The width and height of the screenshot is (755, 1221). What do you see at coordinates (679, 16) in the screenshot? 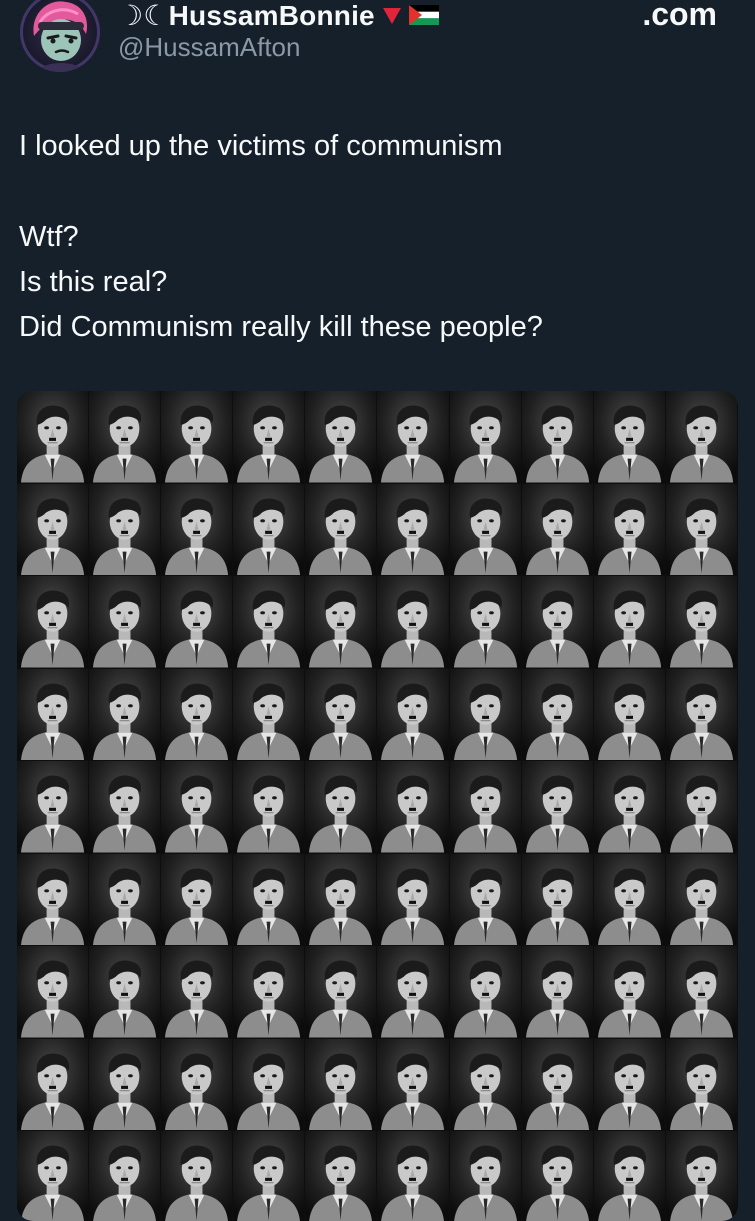
I see `overlay-domain-text: .com` at bounding box center [679, 16].